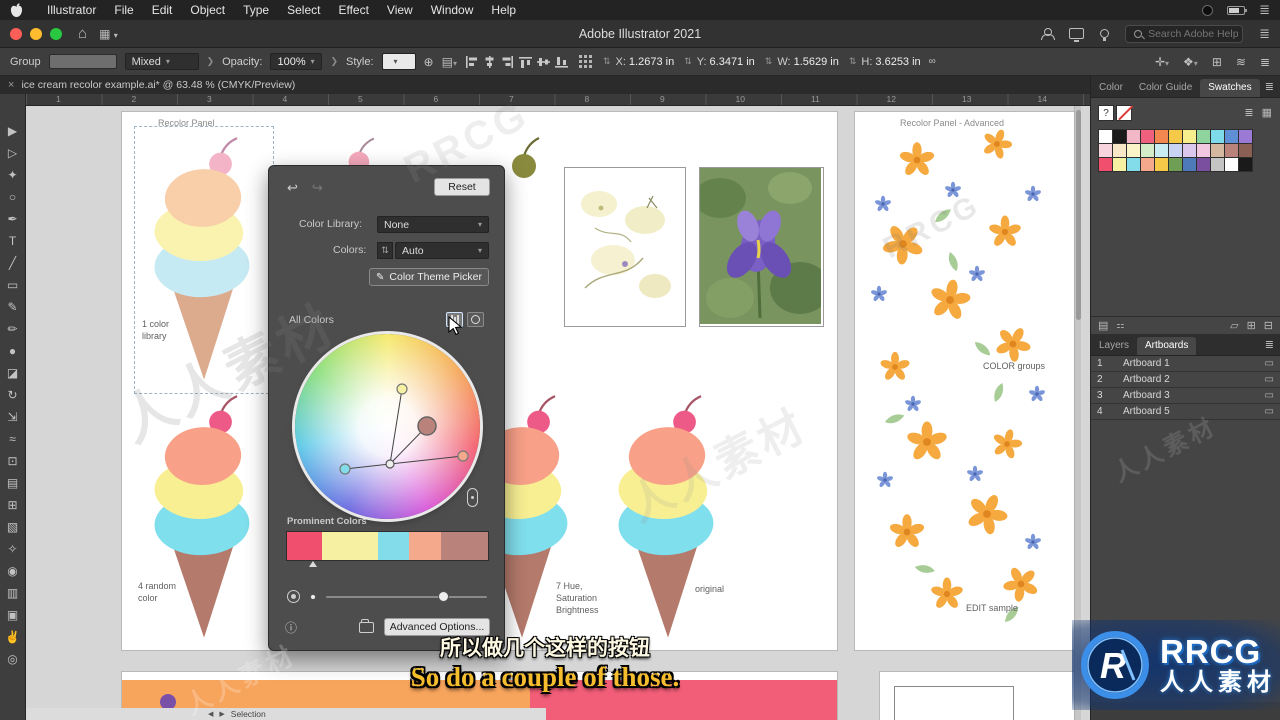 The image size is (1280, 720). I want to click on colors-stepper: ⇅, so click(385, 250).